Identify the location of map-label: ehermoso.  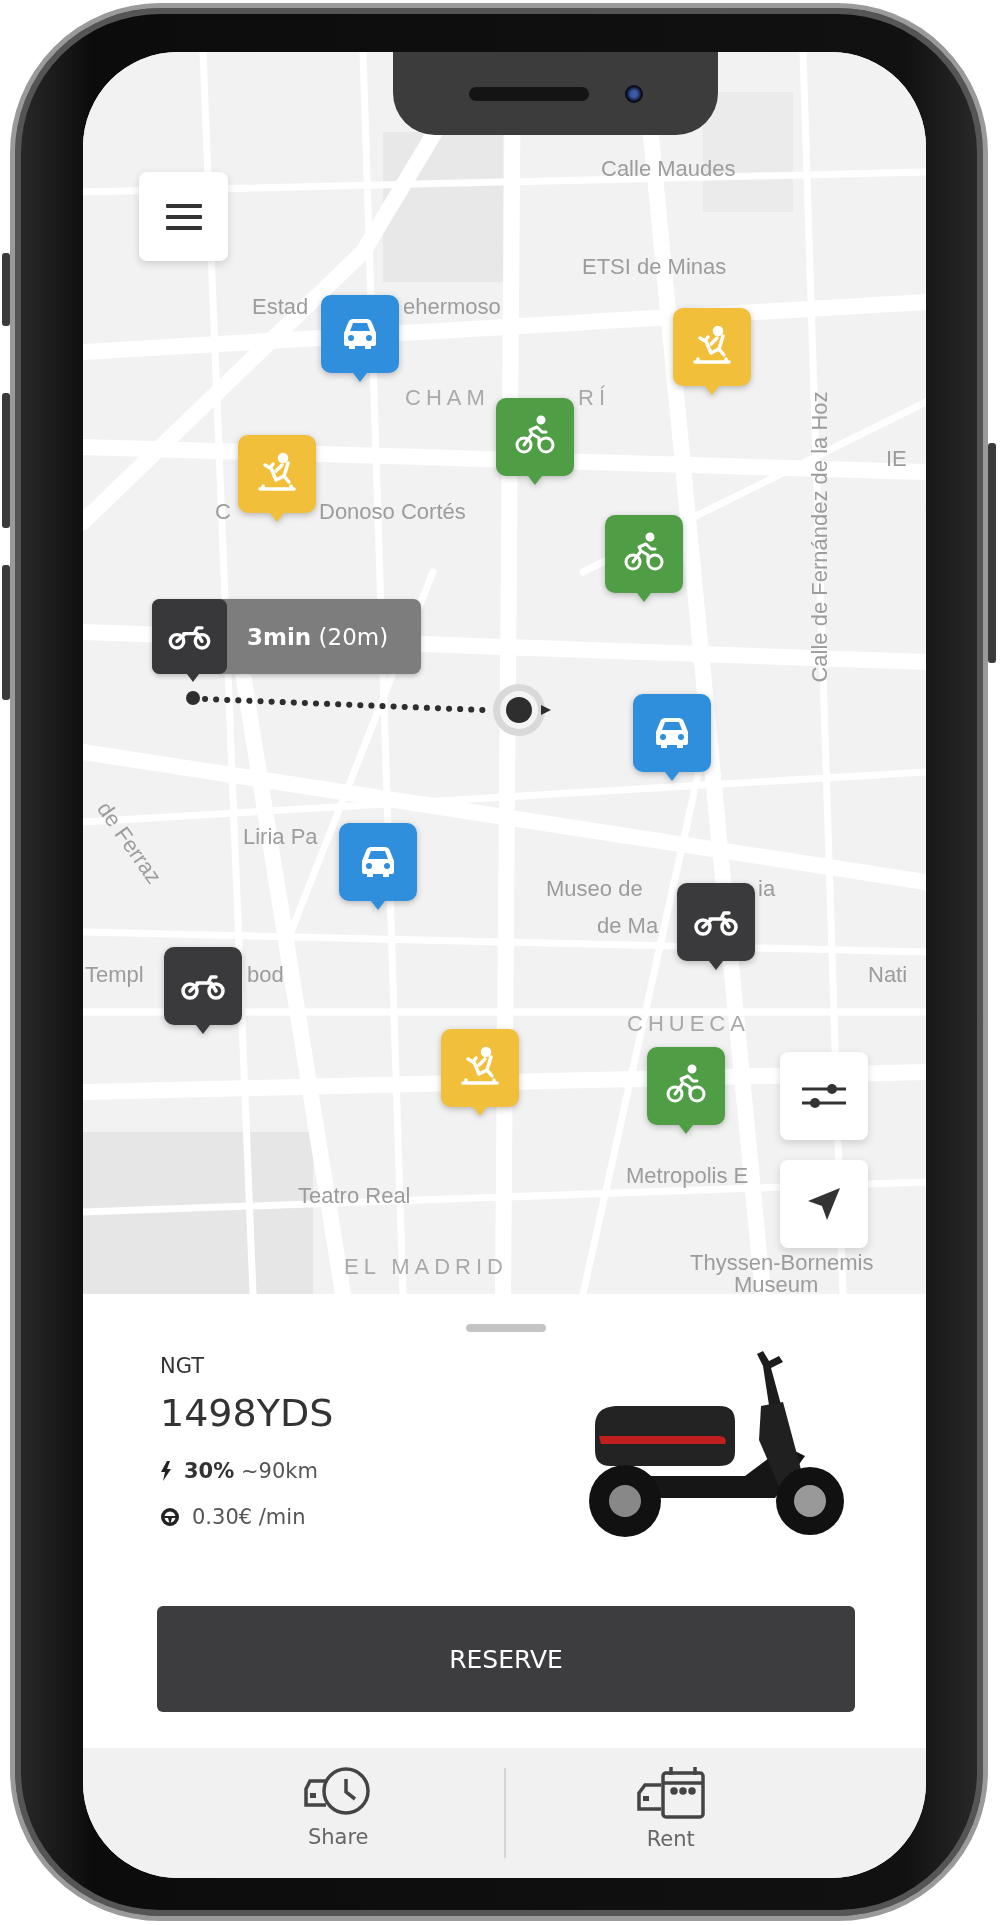
(452, 307).